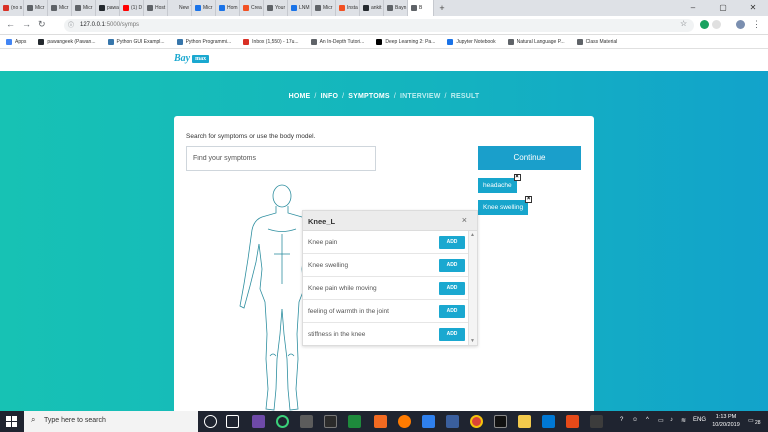 The height and width of the screenshot is (432, 768). What do you see at coordinates (693, 8) in the screenshot?
I see `minimize-button: –` at bounding box center [693, 8].